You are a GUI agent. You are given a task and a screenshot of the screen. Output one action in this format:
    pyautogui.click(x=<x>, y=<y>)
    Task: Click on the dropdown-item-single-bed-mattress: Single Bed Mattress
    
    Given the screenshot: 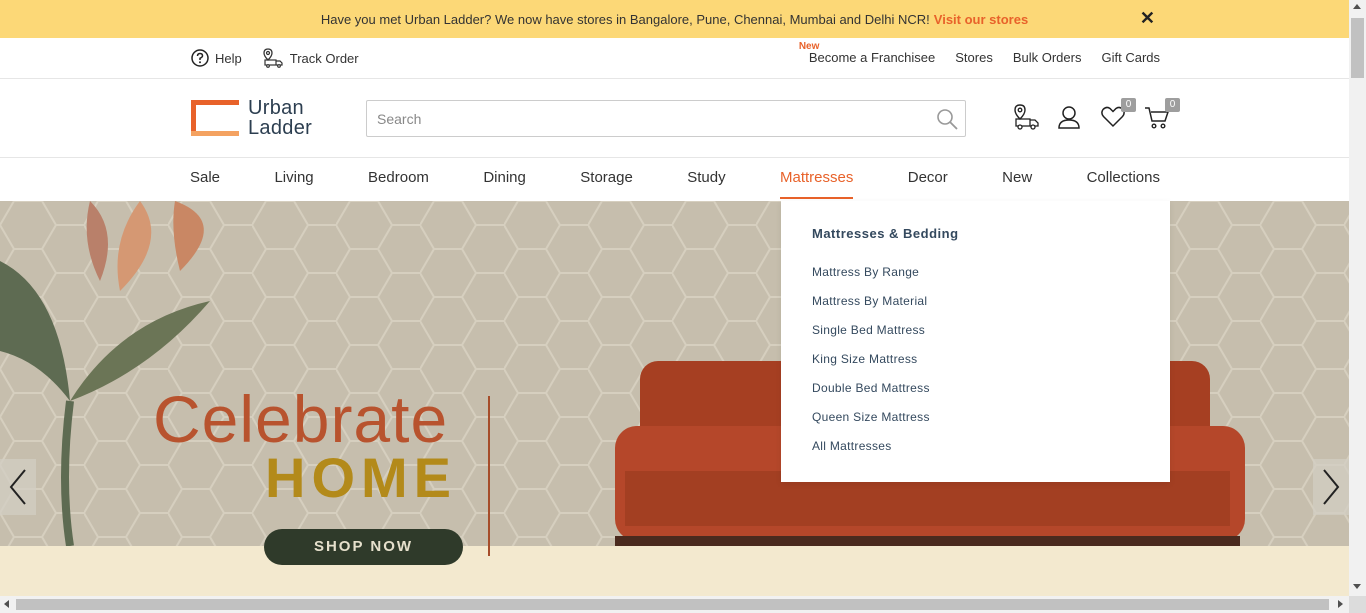 What is the action you would take?
    pyautogui.click(x=871, y=336)
    